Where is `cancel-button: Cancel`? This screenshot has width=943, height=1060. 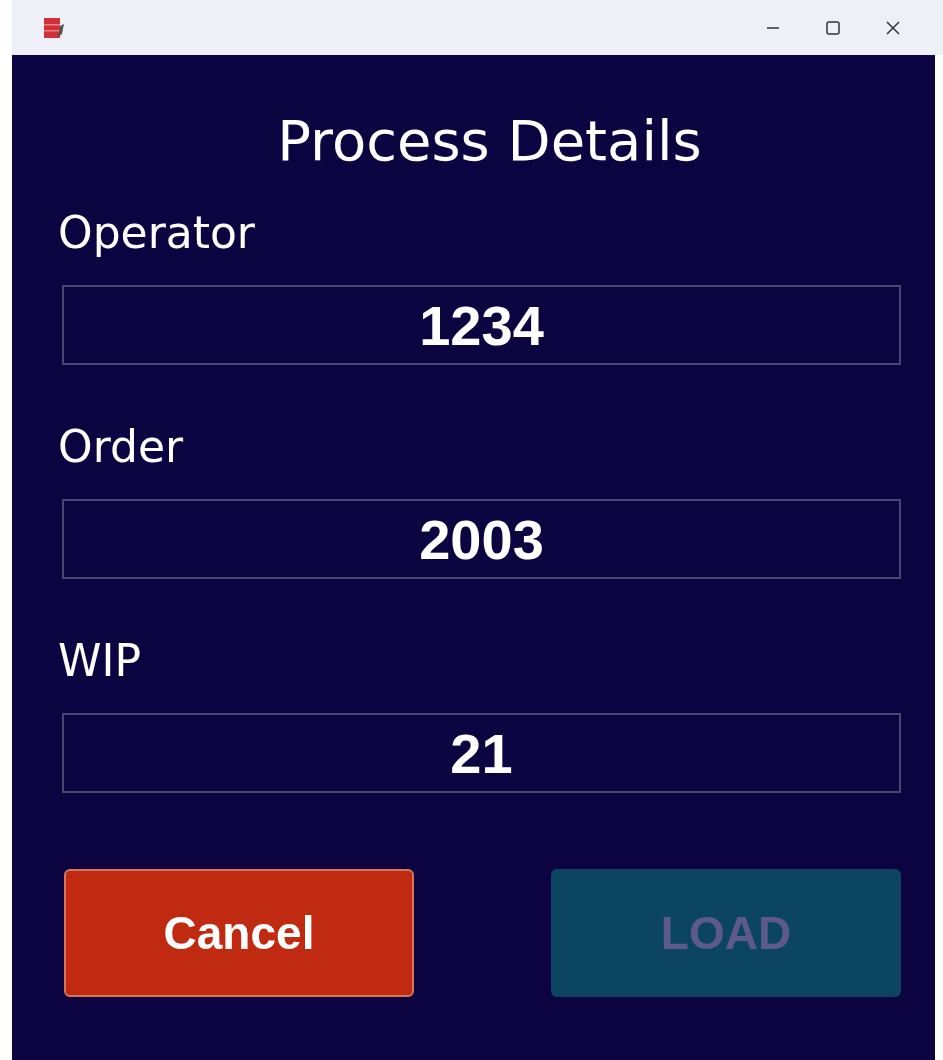
cancel-button: Cancel is located at coordinates (239, 933).